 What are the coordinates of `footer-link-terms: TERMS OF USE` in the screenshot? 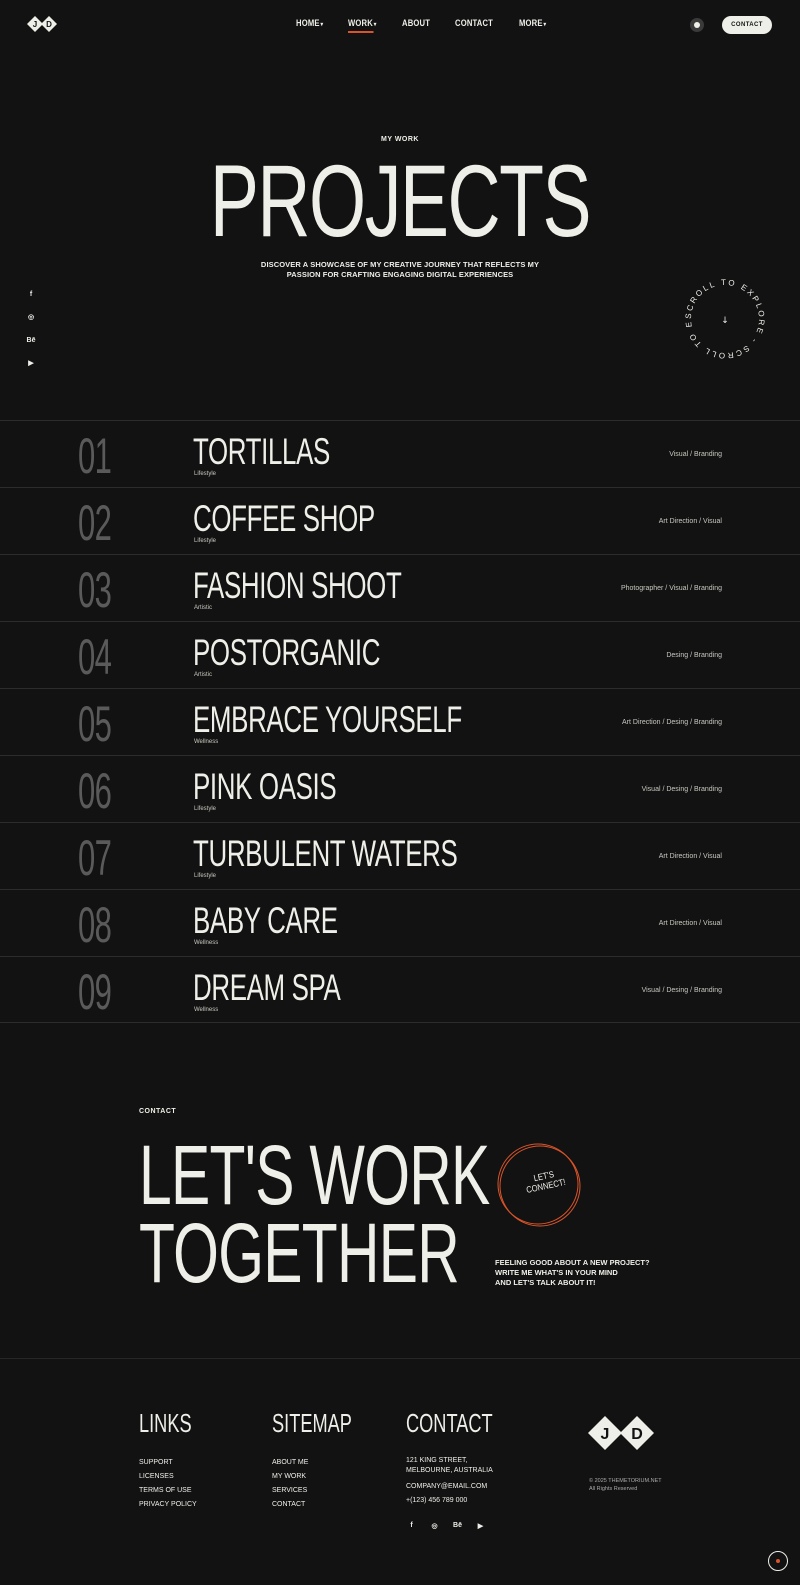 It's located at (176, 1491).